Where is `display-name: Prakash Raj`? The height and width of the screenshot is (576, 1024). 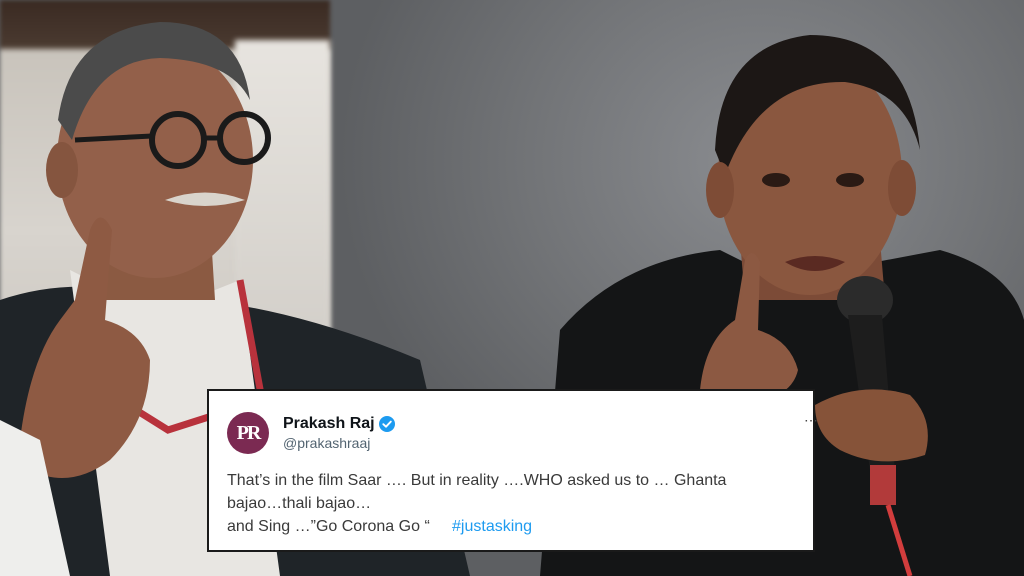
display-name: Prakash Raj is located at coordinates (329, 424).